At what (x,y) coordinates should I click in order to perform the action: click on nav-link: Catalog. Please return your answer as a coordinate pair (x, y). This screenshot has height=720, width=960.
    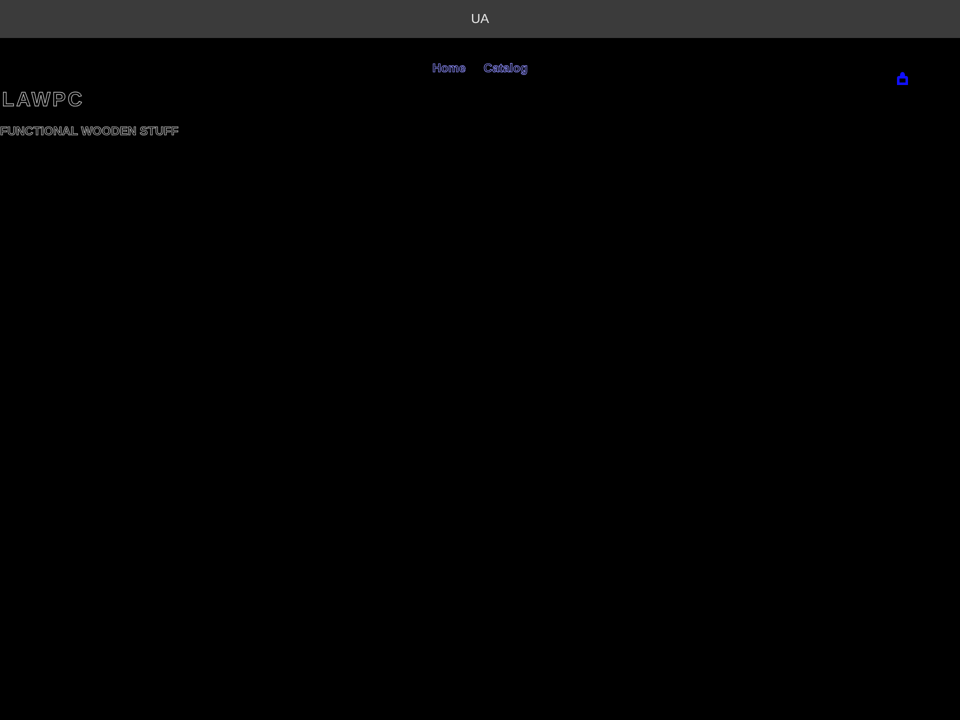
    Looking at the image, I should click on (506, 68).